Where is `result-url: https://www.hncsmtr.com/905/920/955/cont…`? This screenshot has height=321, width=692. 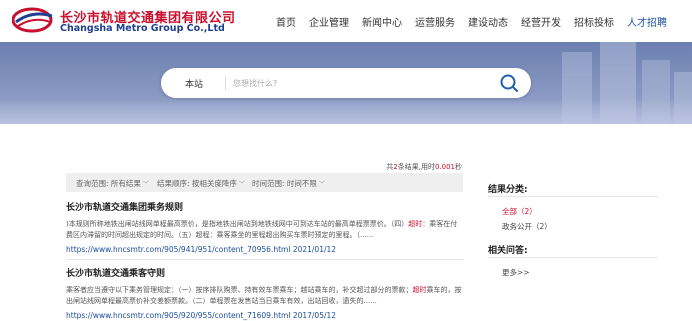
result-url: https://www.hncsmtr.com/905/920/955/cont… is located at coordinates (265, 315).